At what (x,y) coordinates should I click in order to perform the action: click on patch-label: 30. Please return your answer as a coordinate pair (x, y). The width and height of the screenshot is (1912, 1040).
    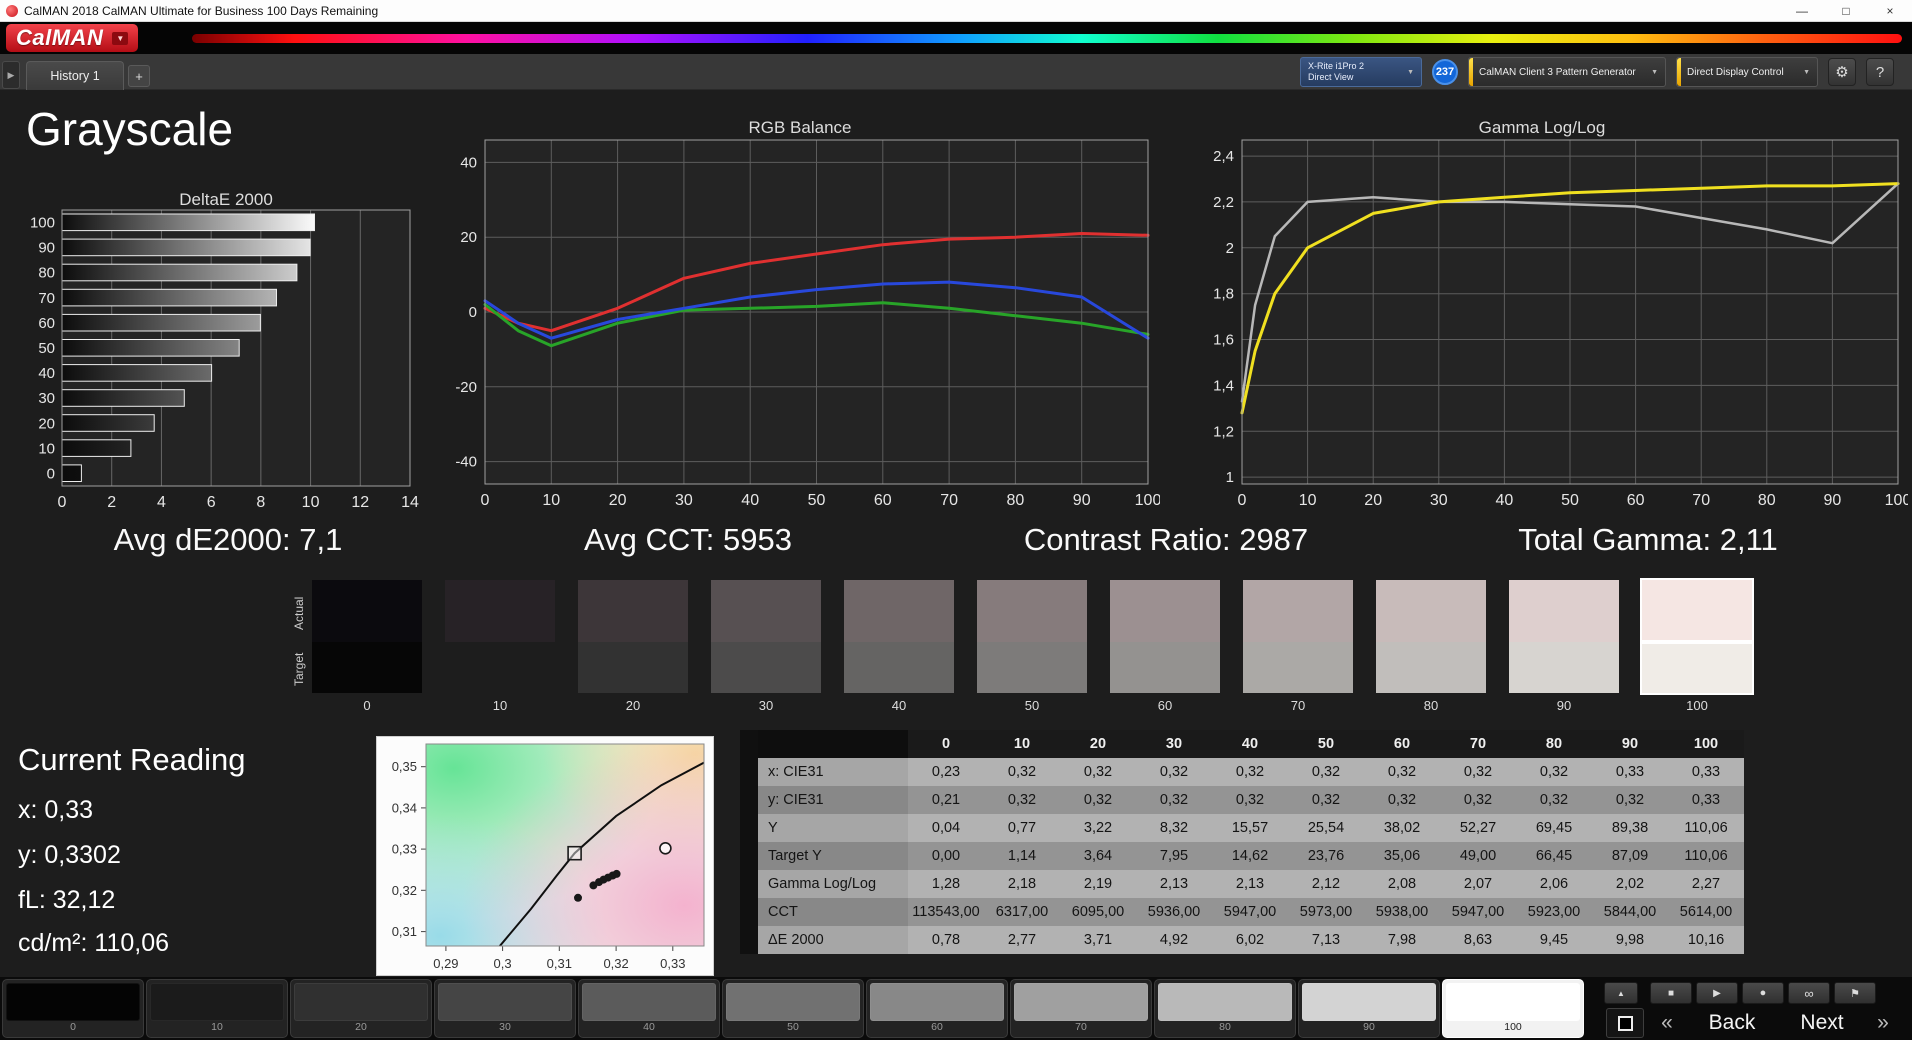
    Looking at the image, I should click on (505, 1027).